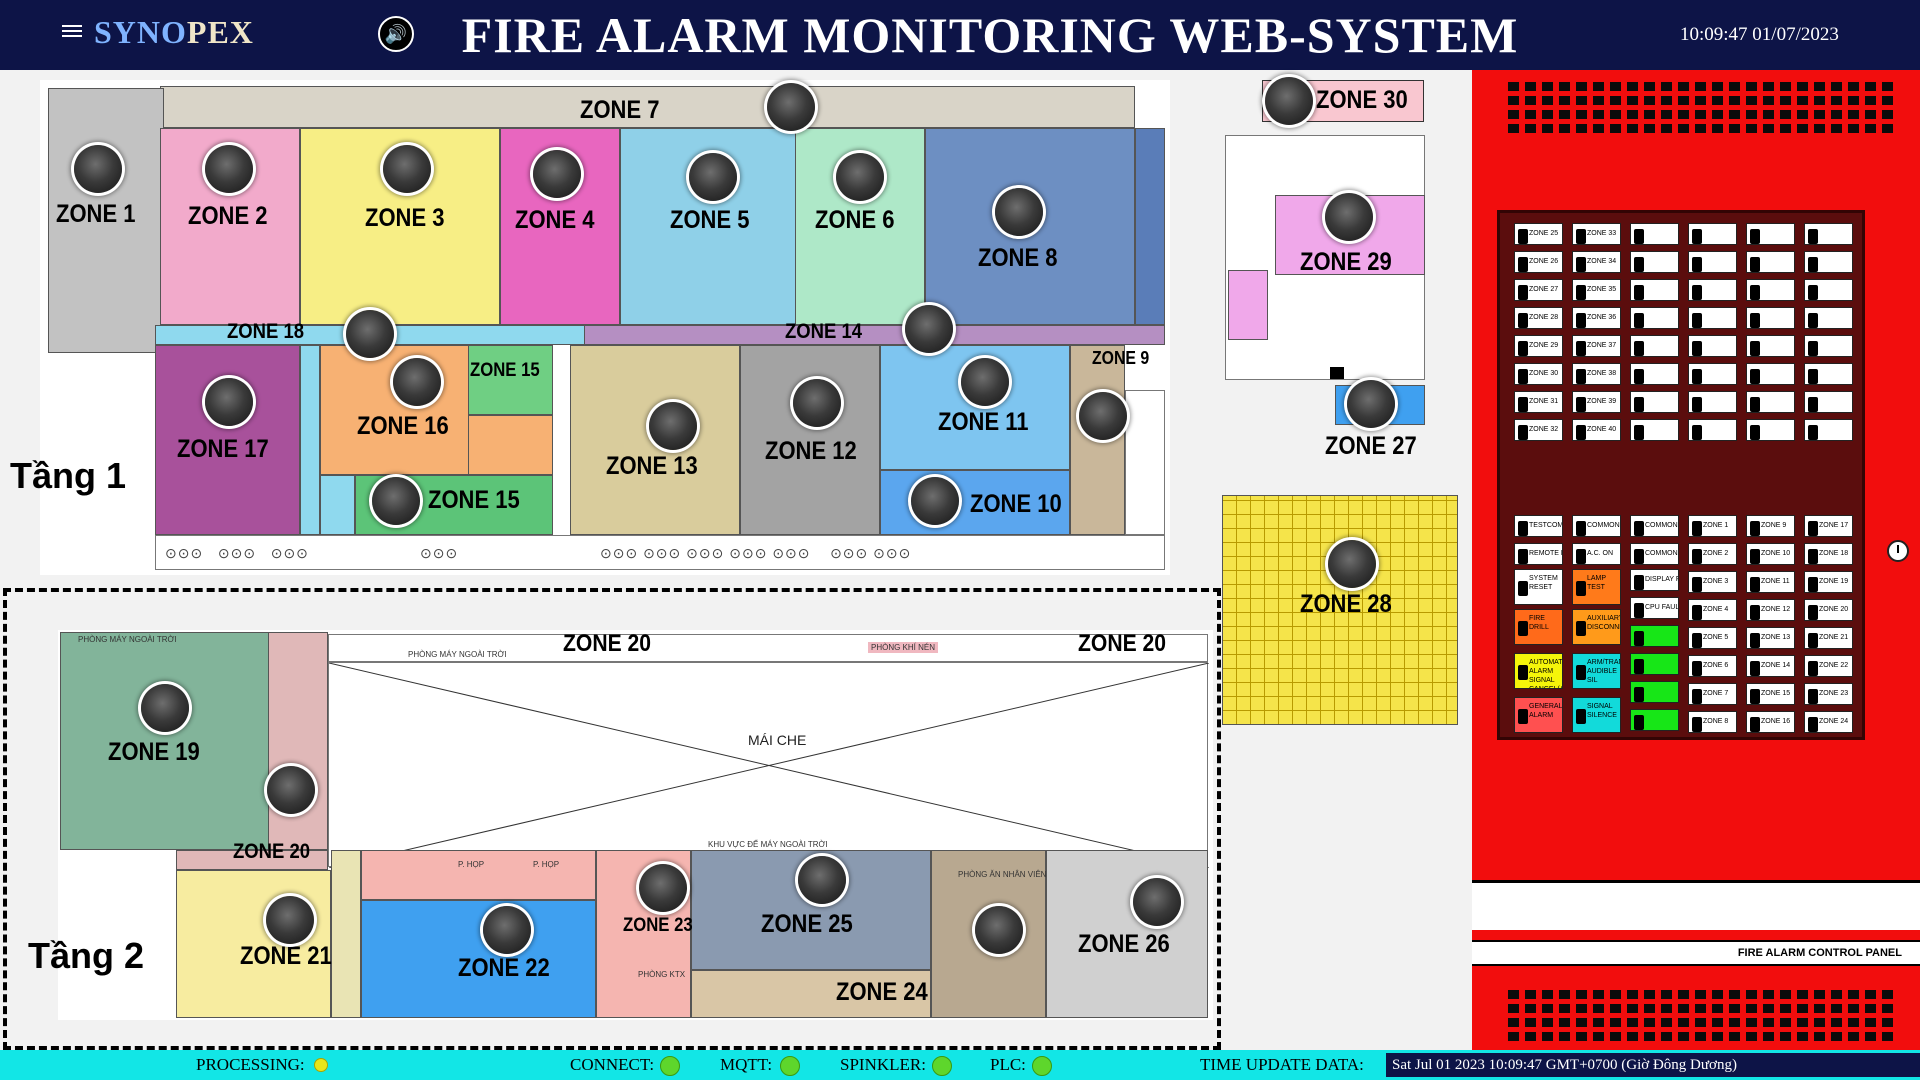  I want to click on panel-zone-indicator: ZONE 8, so click(1712, 722).